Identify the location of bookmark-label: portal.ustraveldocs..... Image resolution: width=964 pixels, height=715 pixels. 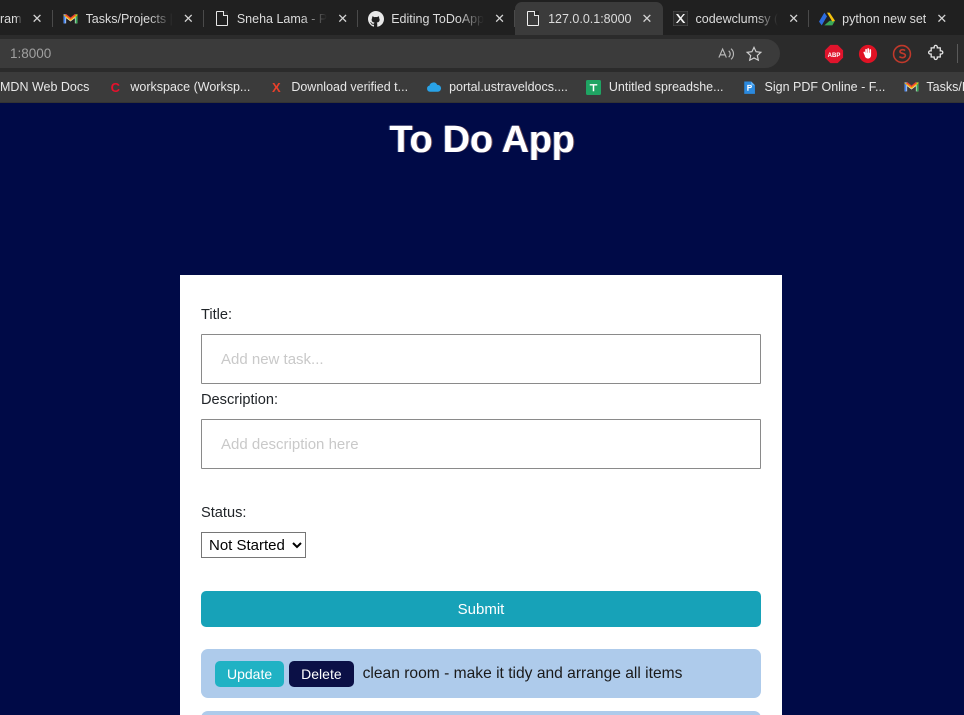
(508, 87).